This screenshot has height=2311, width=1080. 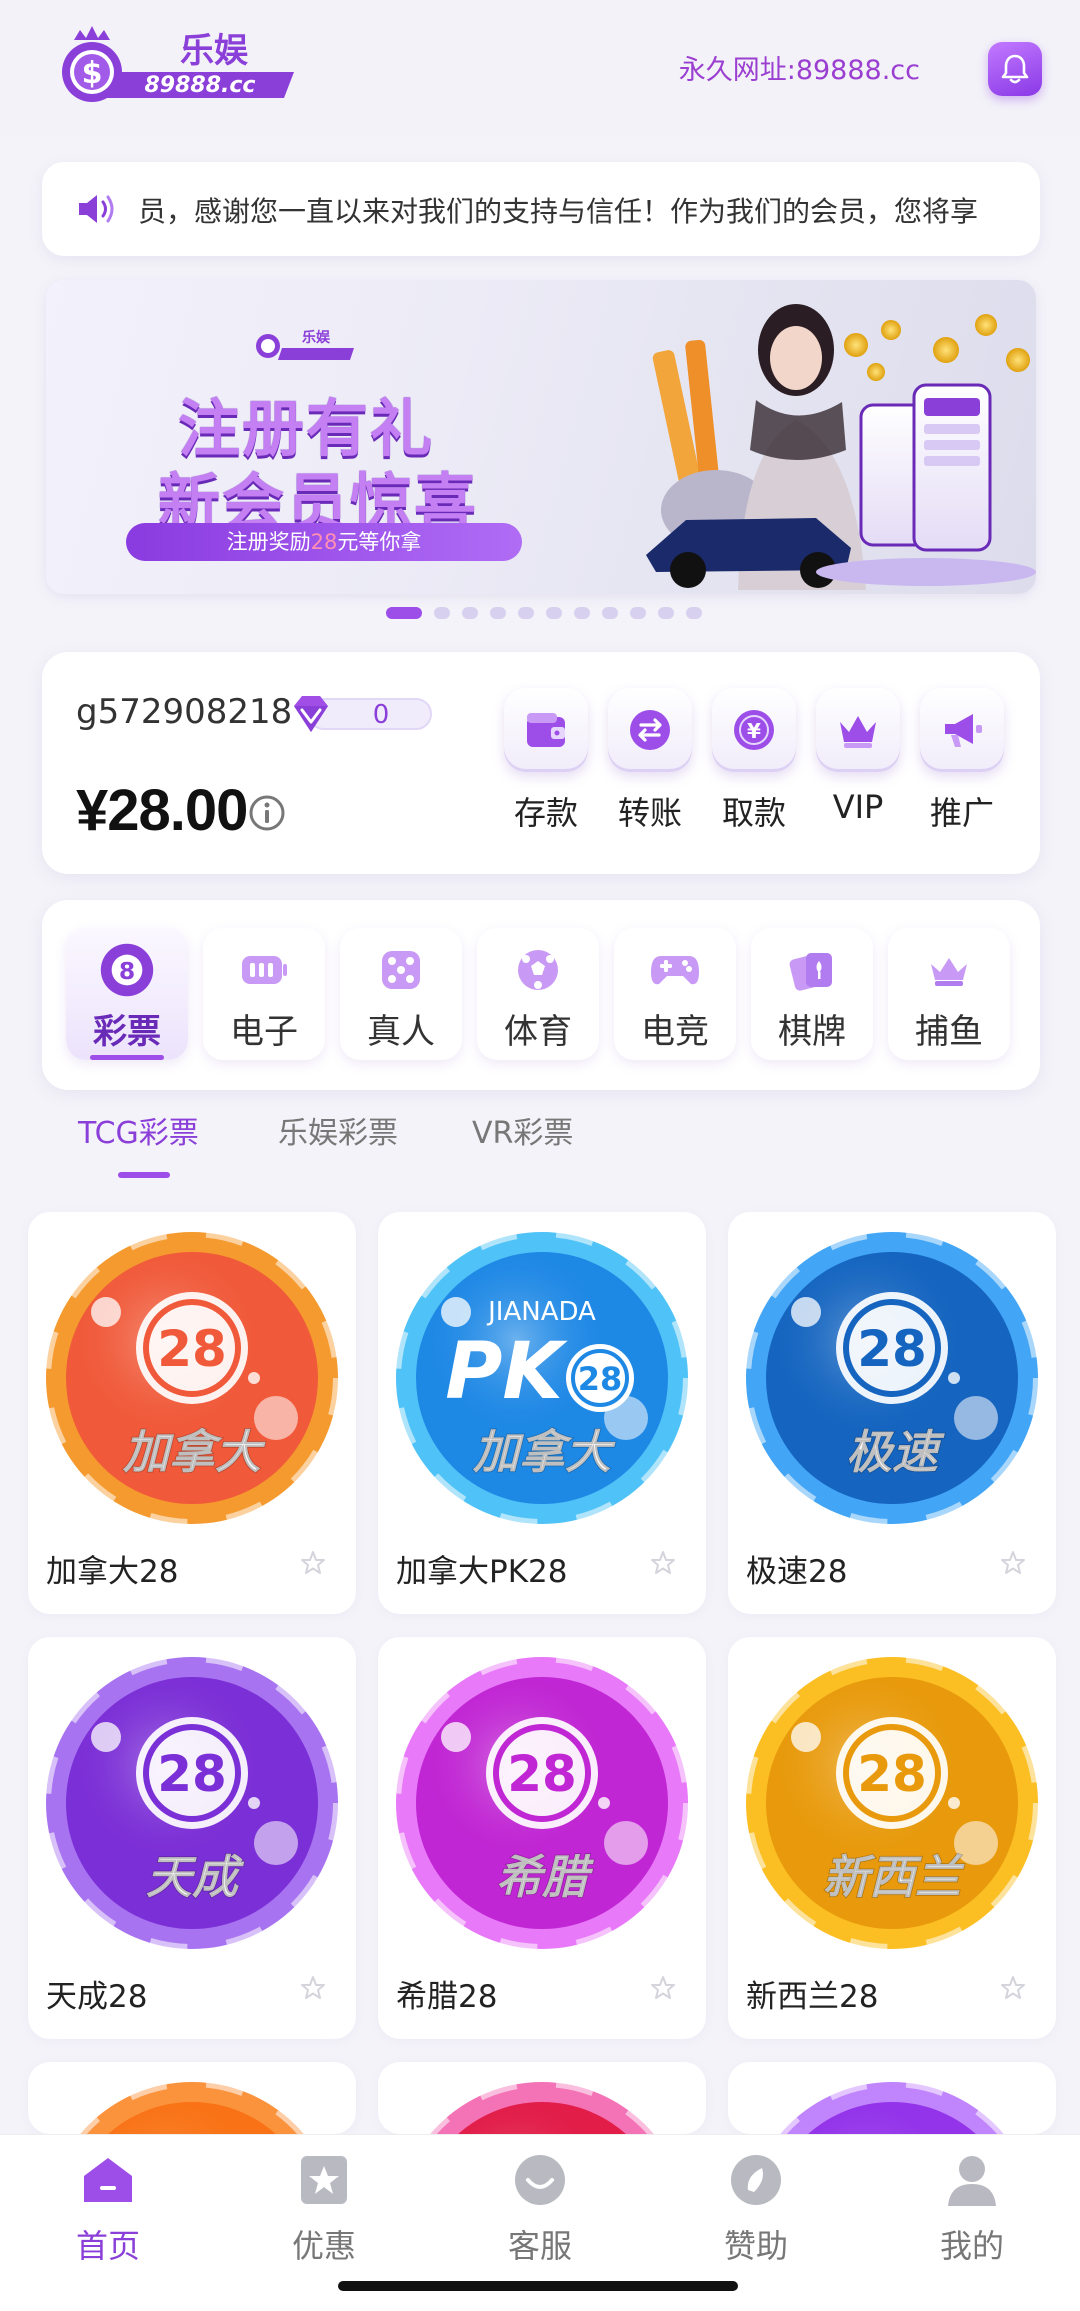 What do you see at coordinates (359, 712) in the screenshot?
I see `vip-level-badge: 0` at bounding box center [359, 712].